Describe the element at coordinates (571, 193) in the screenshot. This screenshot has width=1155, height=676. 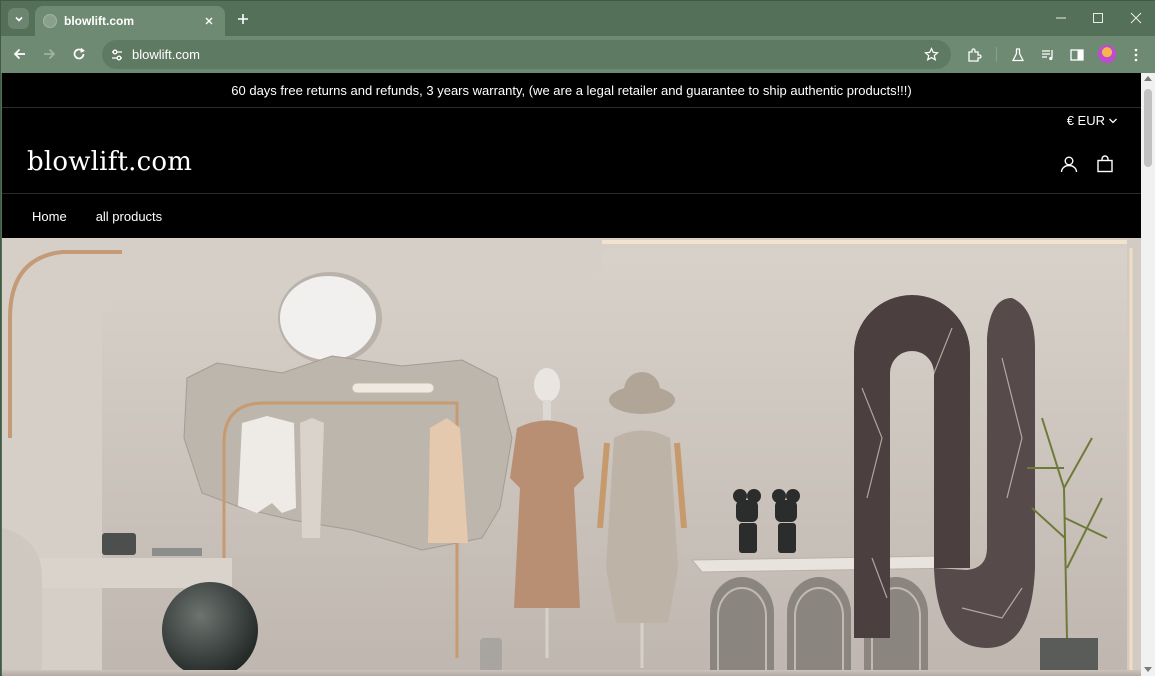
I see `header-divider` at that location.